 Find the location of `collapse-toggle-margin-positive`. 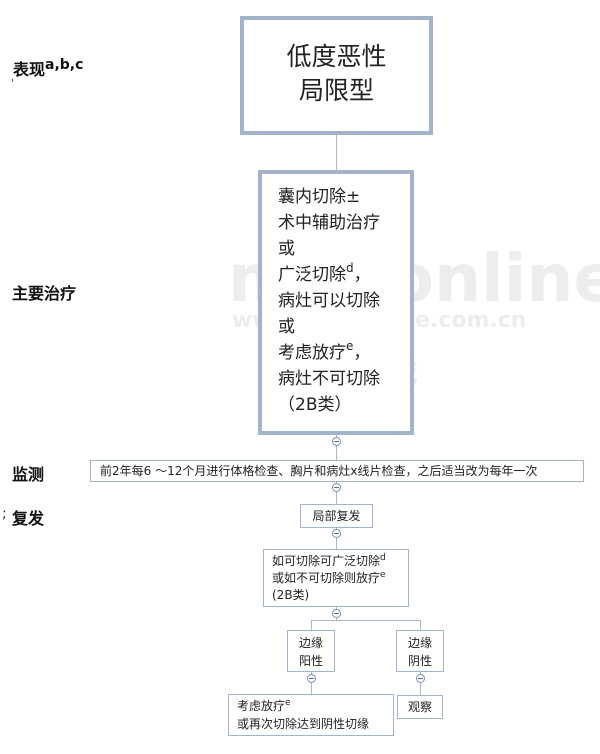

collapse-toggle-margin-positive is located at coordinates (311, 678).